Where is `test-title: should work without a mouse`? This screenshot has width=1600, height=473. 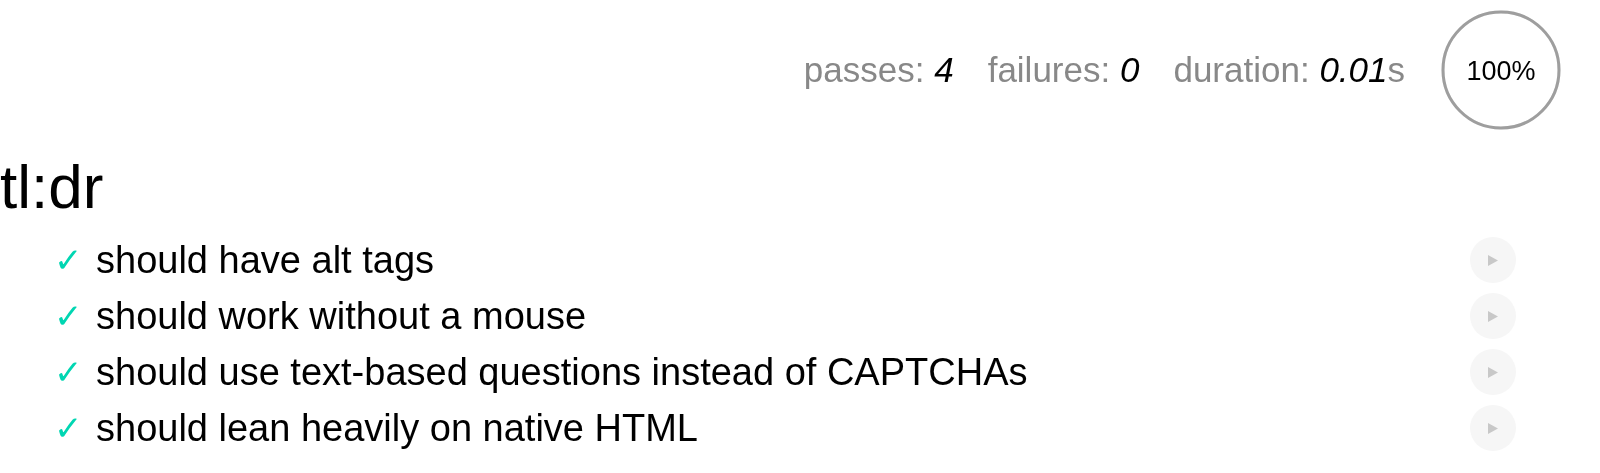
test-title: should work without a mouse is located at coordinates (342, 316).